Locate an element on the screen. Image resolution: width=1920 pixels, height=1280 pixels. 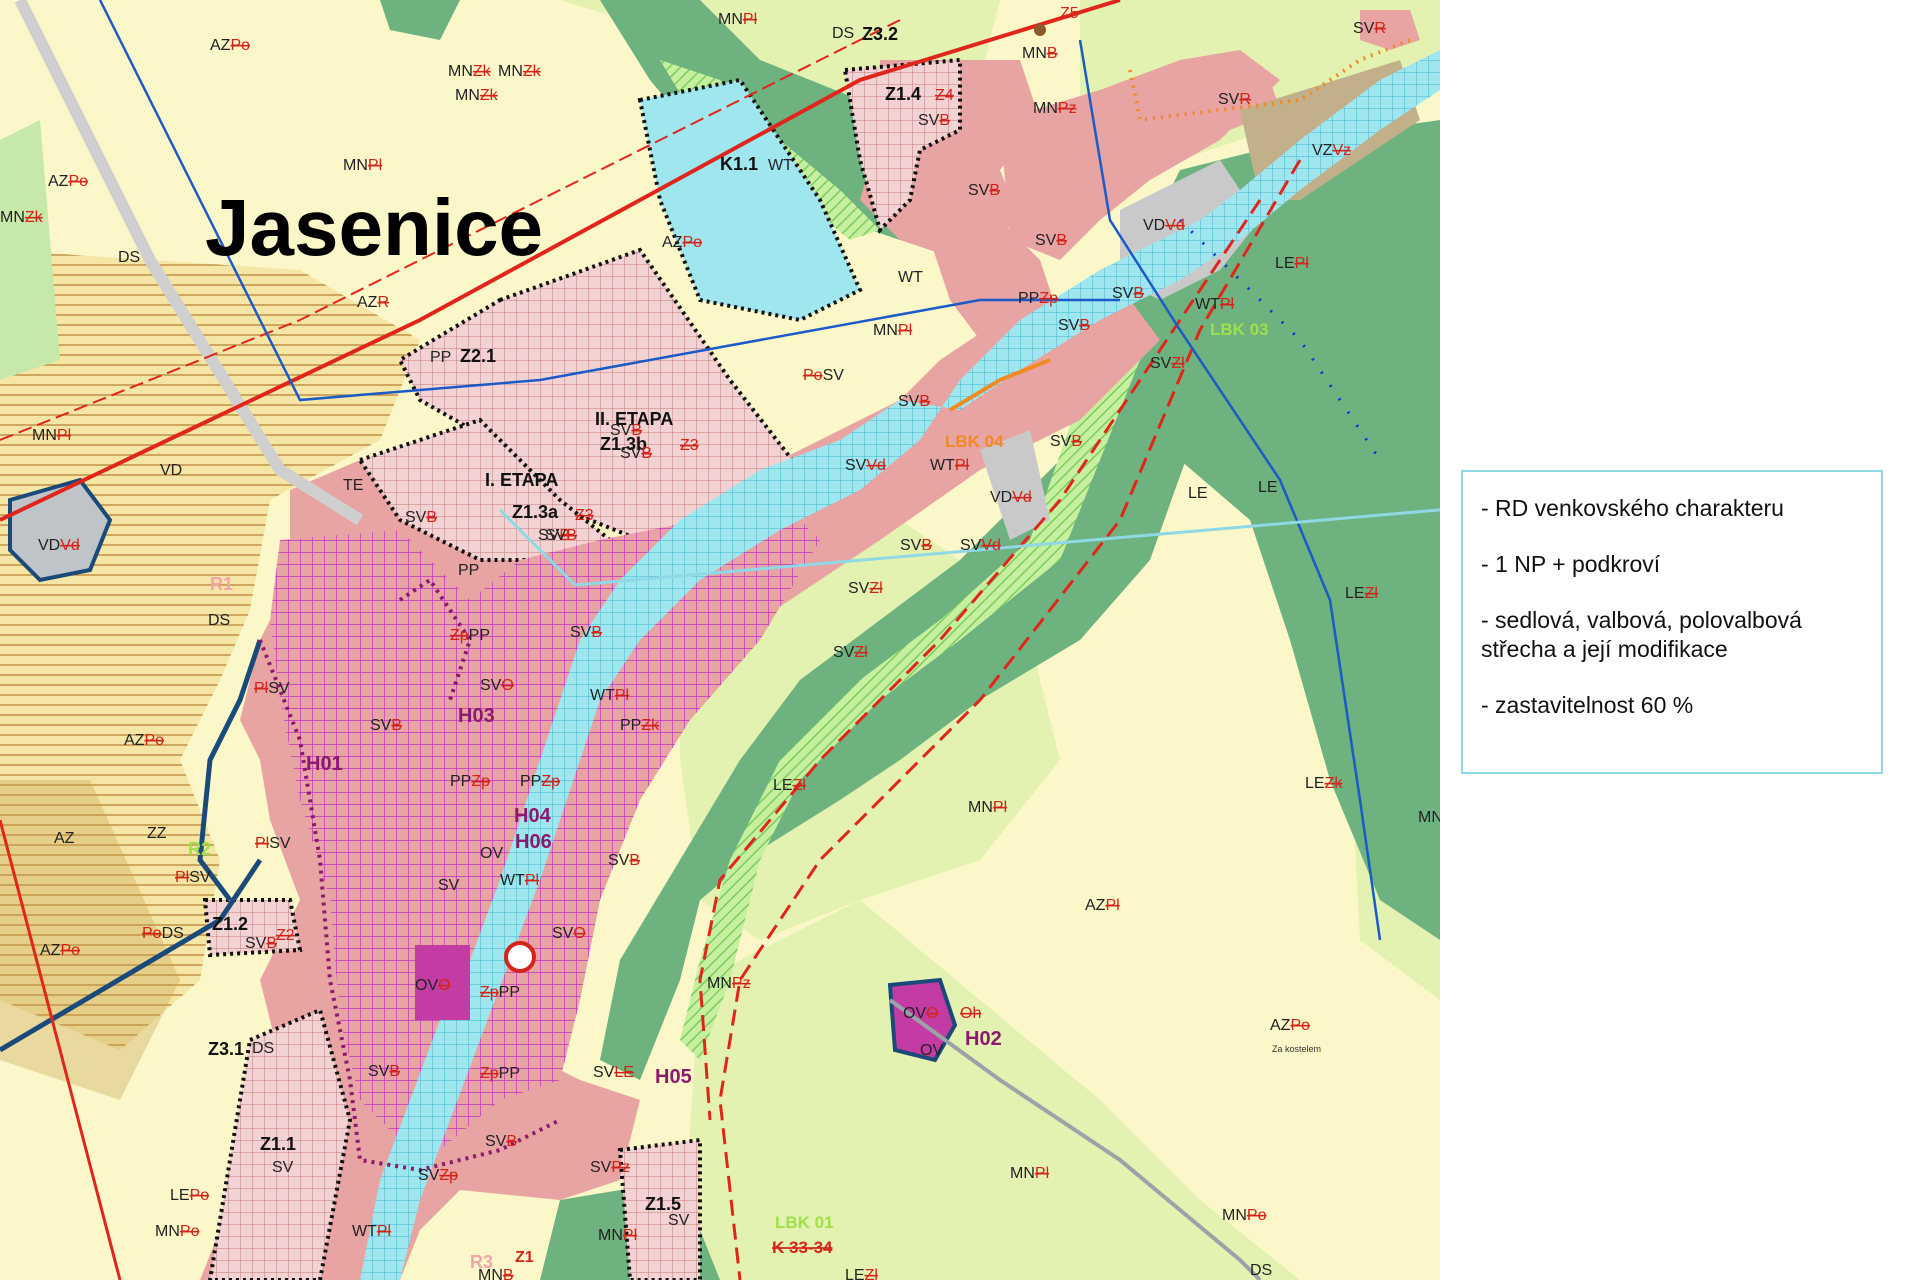
code-le-po: LEPo is located at coordinates (189, 1195).